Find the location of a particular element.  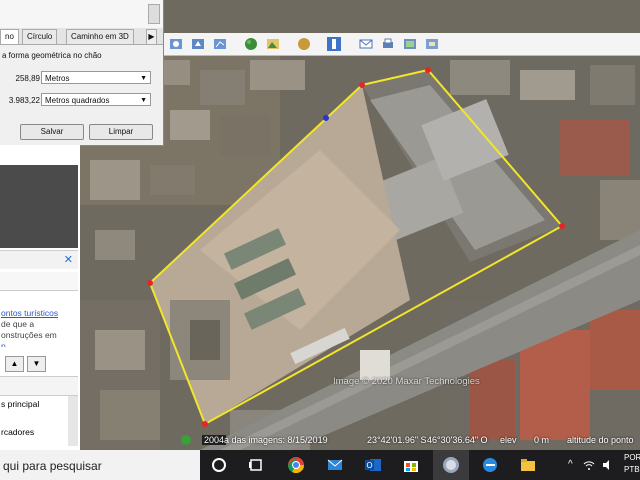

tourist-spots-link: ontos turísticos is located at coordinates (29, 313).